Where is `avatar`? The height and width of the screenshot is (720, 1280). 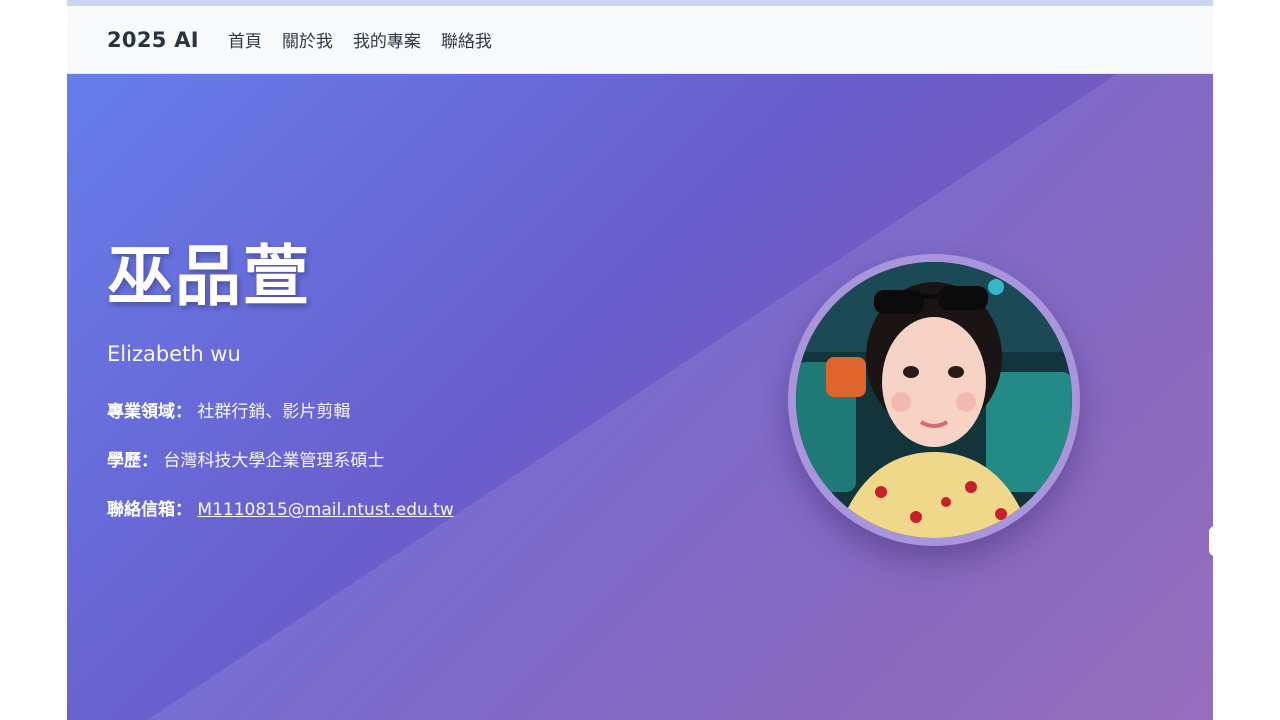 avatar is located at coordinates (934, 400).